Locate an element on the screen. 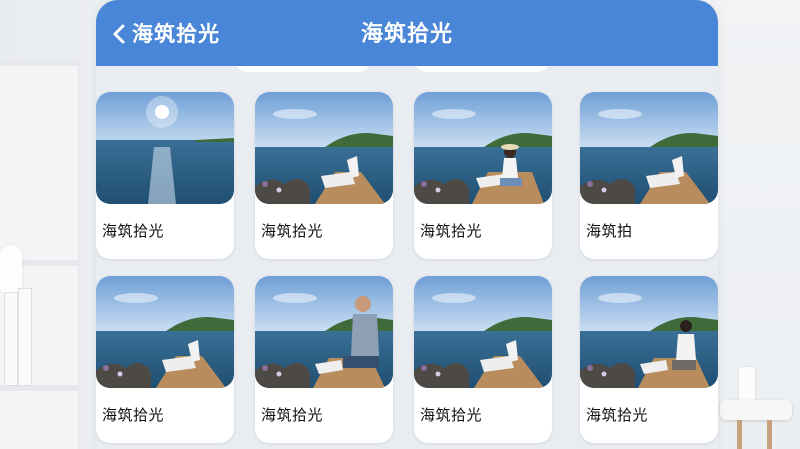 The width and height of the screenshot is (800, 449). background-bookshelf is located at coordinates (39, 254).